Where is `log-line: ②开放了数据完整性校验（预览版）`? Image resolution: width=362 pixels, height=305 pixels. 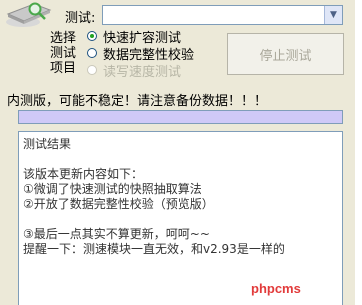
log-line: ②开放了数据完整性校验（预览版） is located at coordinates (118, 204).